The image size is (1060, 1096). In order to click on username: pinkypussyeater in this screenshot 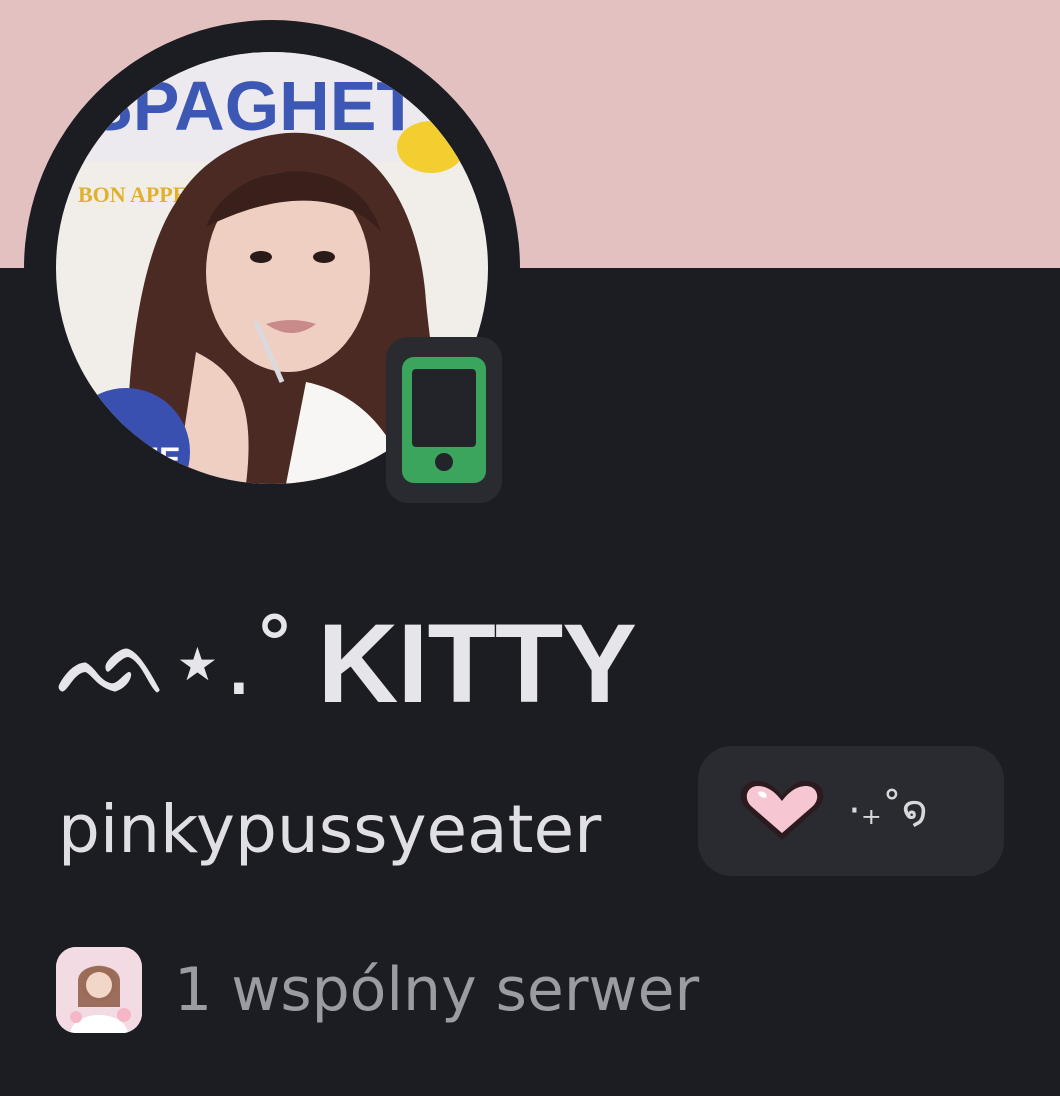, I will do `click(329, 830)`.